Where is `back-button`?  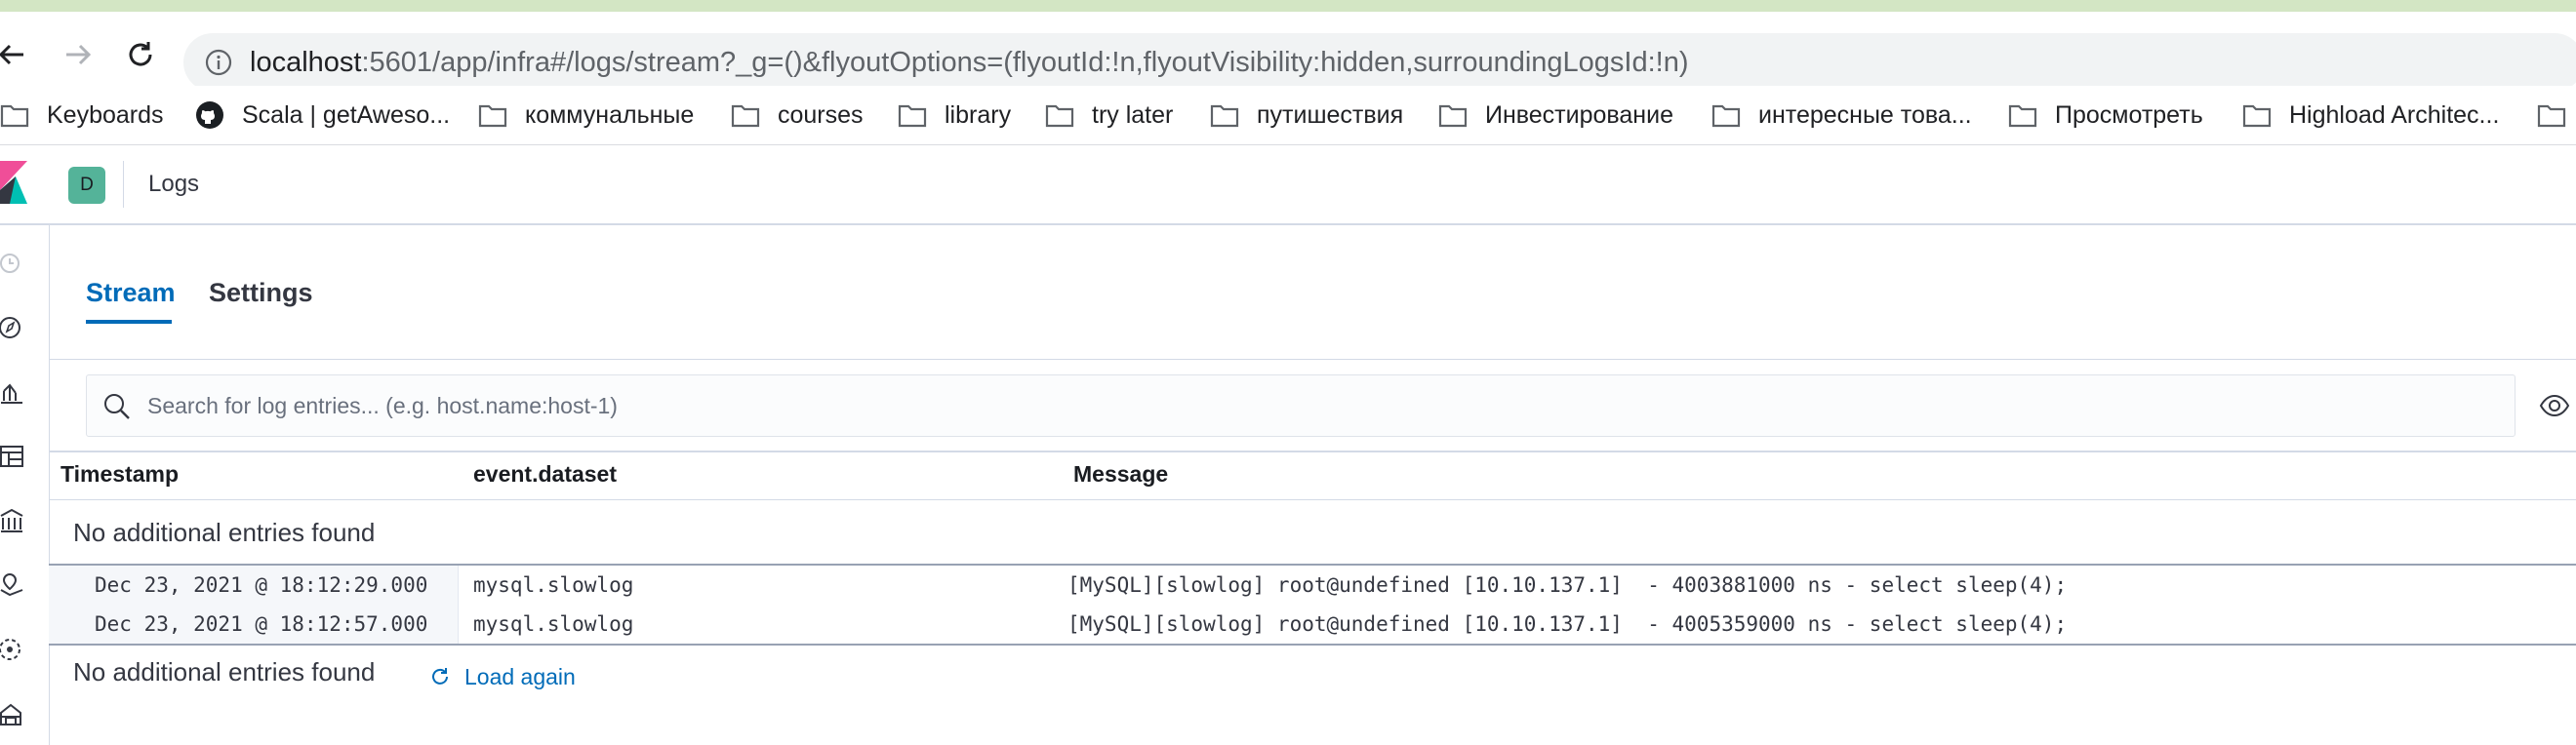
back-button is located at coordinates (15, 54).